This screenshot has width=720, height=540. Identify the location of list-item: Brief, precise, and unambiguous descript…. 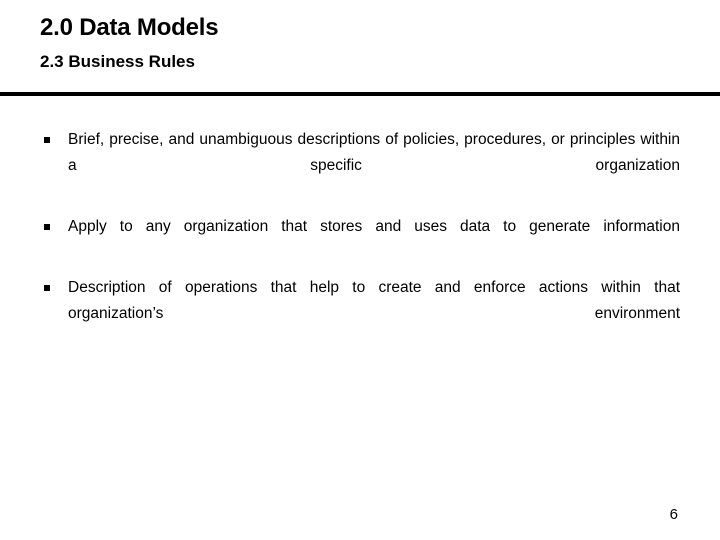
(360, 166).